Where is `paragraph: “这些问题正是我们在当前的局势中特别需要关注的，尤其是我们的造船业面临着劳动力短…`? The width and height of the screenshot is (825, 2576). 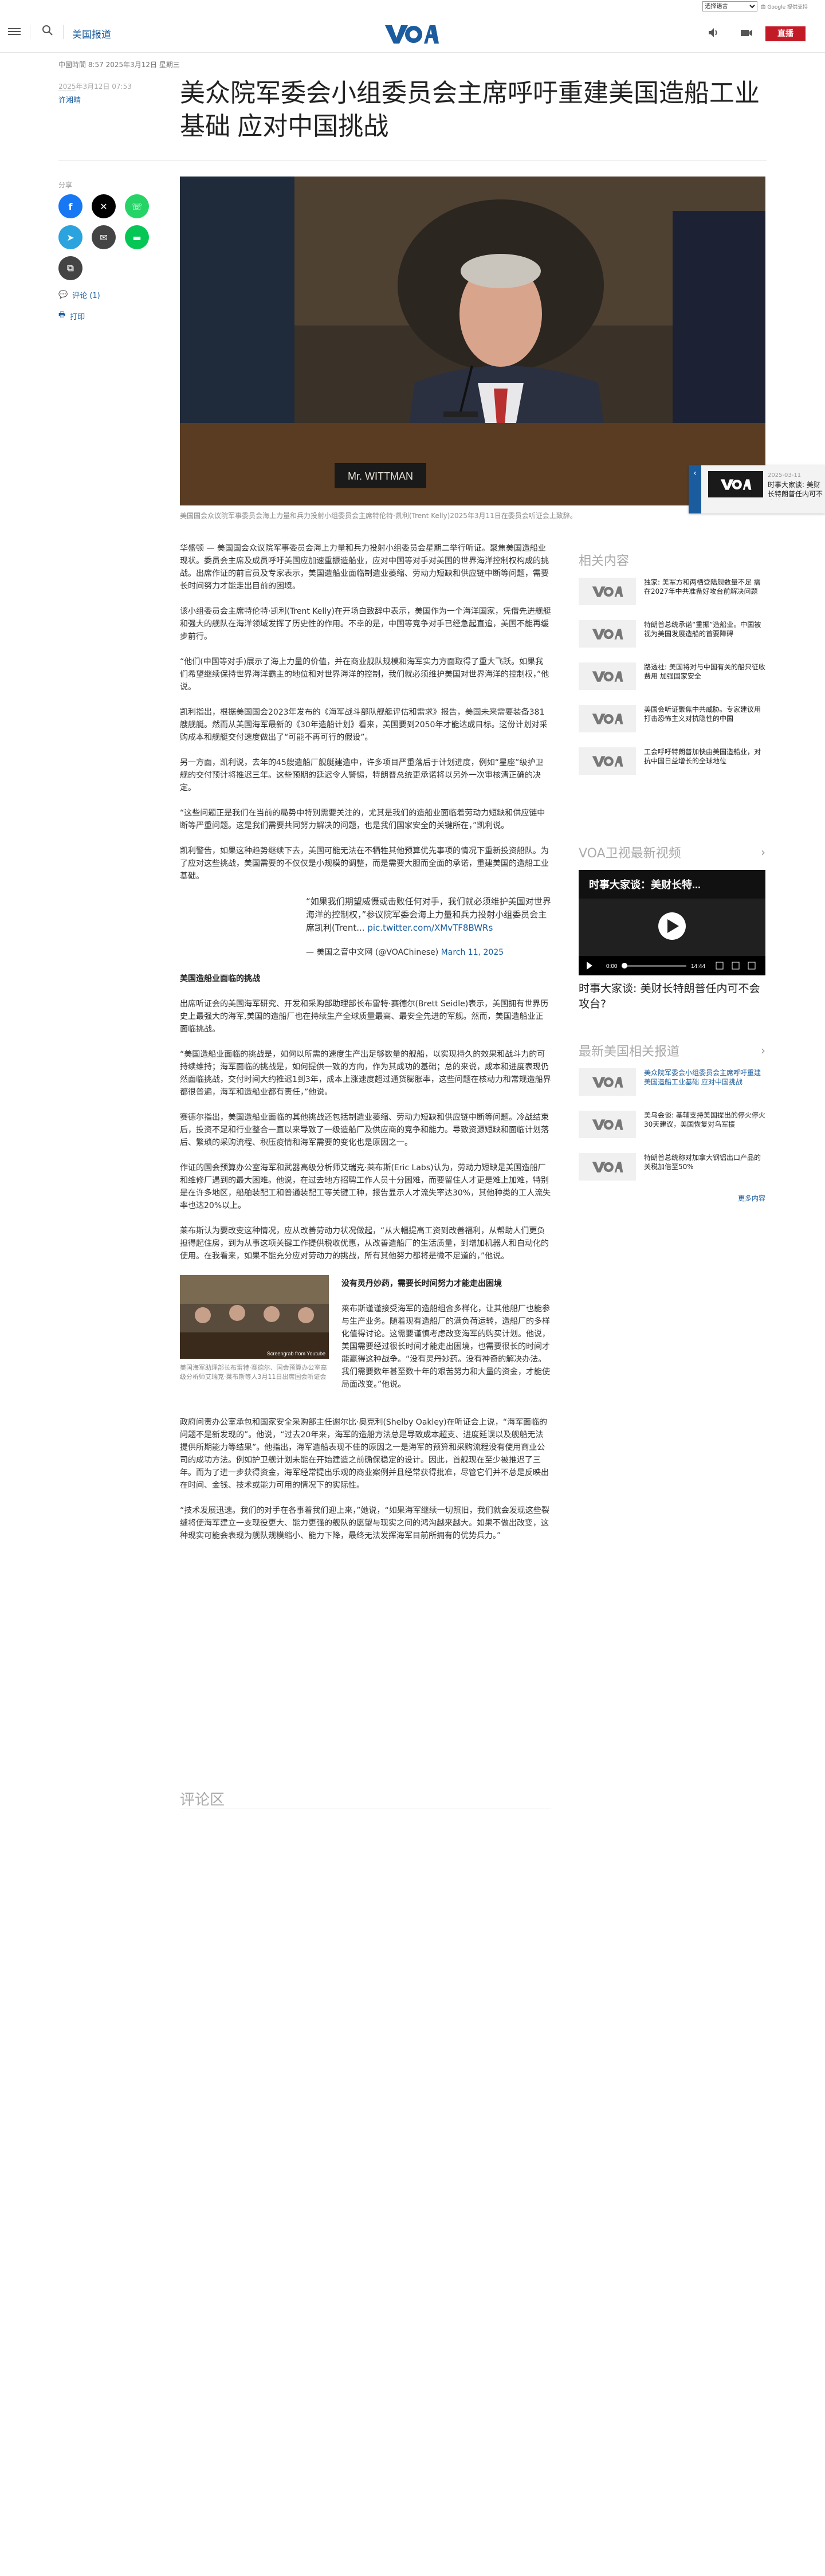 paragraph: “这些问题正是我们在当前的局势中特别需要关注的，尤其是我们的造船业面临着劳动力短… is located at coordinates (362, 819).